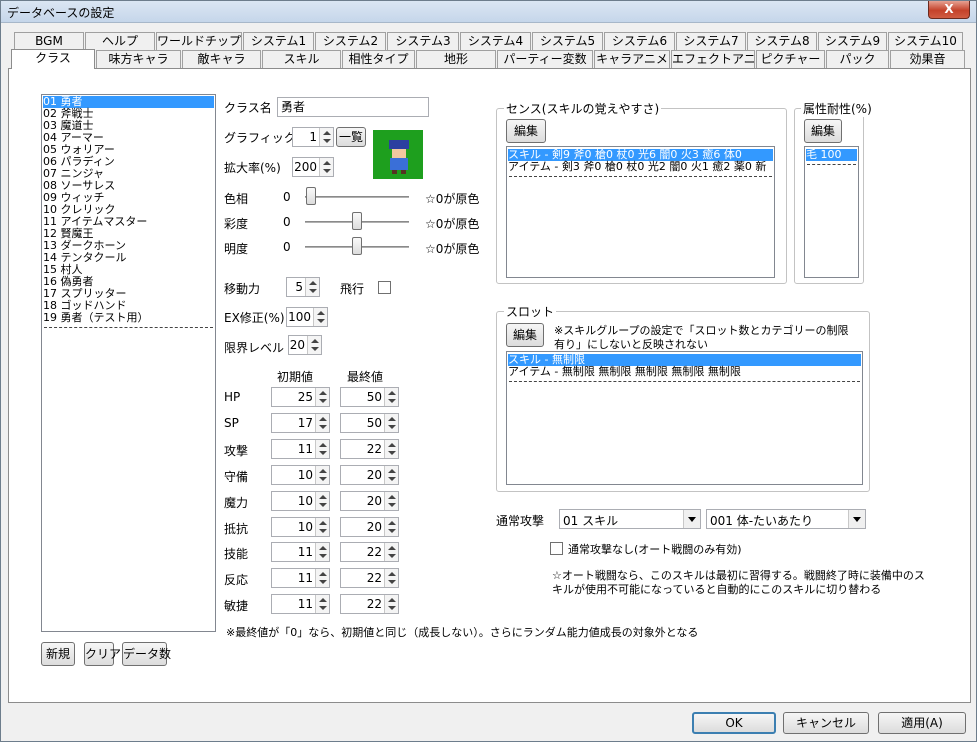 Image resolution: width=977 pixels, height=742 pixels. What do you see at coordinates (823, 131) in the screenshot?
I see `attribute-edit-button: 編集` at bounding box center [823, 131].